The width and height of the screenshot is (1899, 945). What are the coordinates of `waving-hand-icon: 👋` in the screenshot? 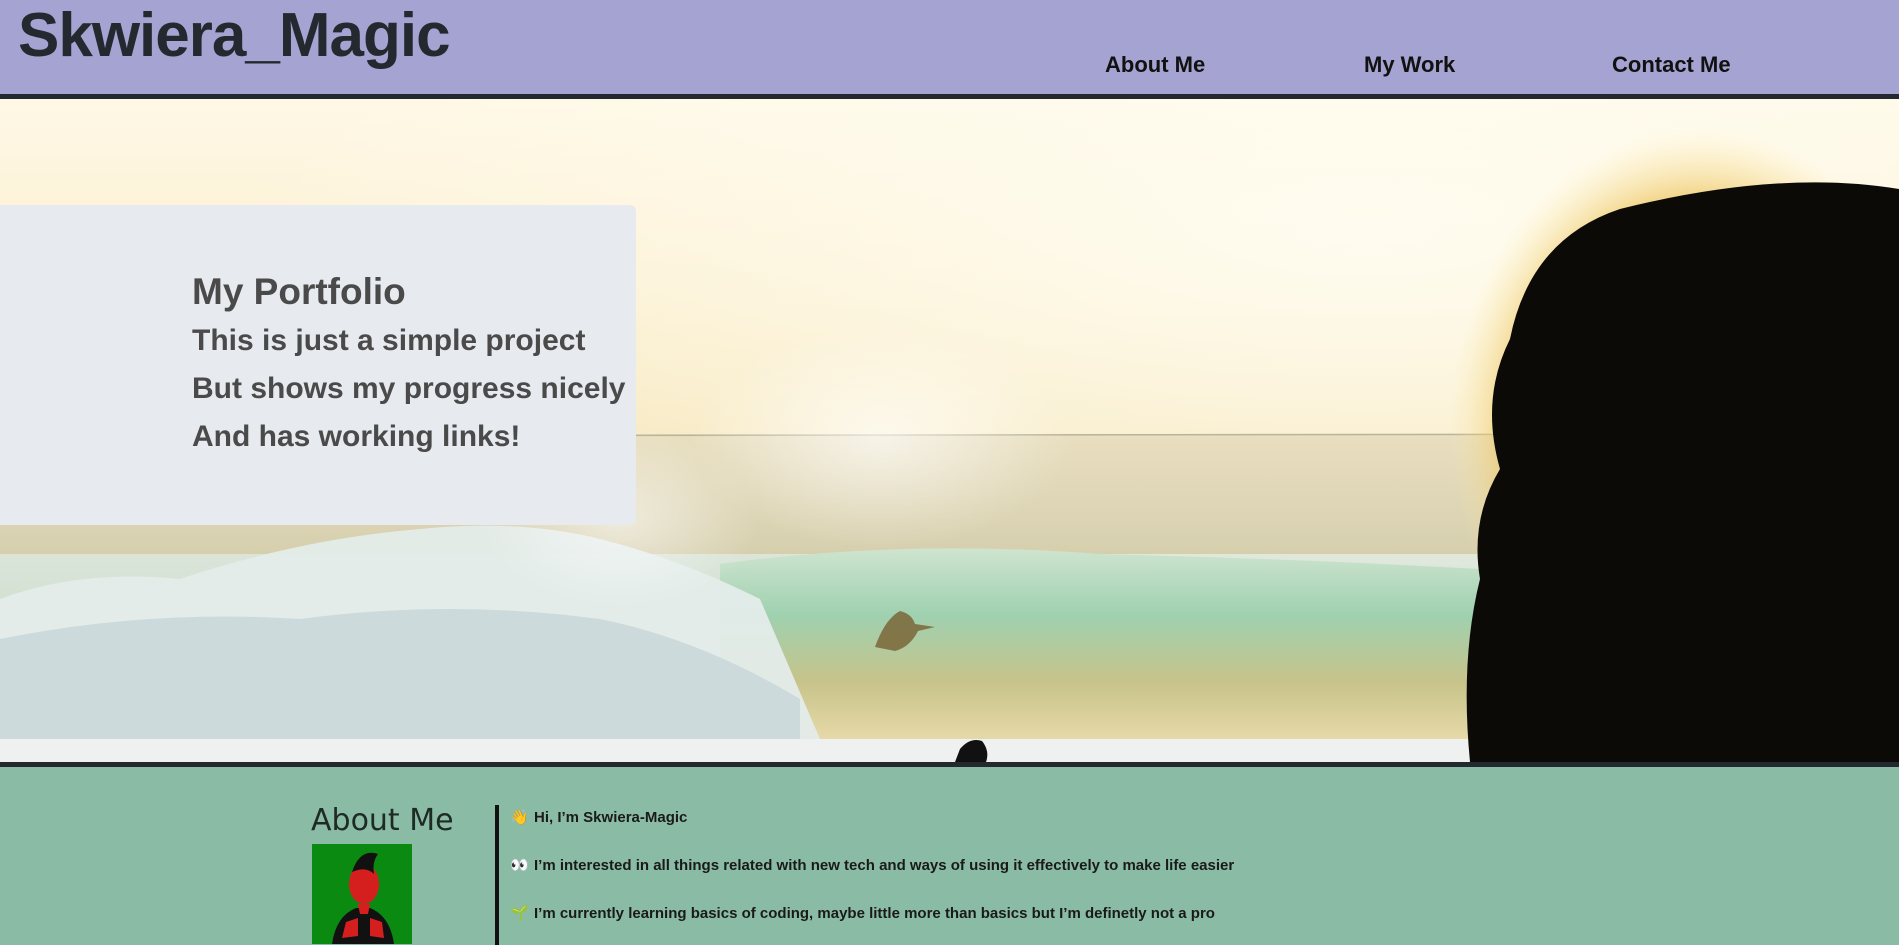 It's located at (519, 817).